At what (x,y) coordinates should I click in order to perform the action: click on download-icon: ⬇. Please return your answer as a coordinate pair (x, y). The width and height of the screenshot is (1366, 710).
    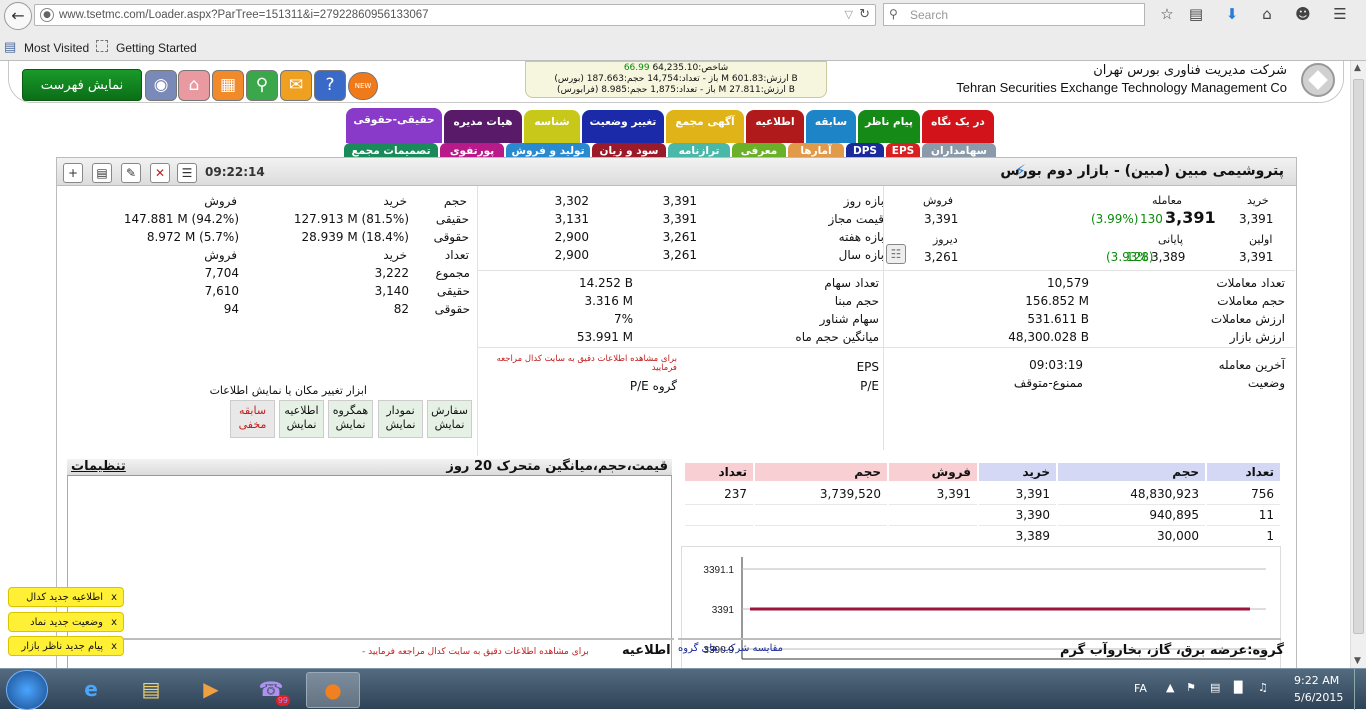
    Looking at the image, I should click on (1232, 14).